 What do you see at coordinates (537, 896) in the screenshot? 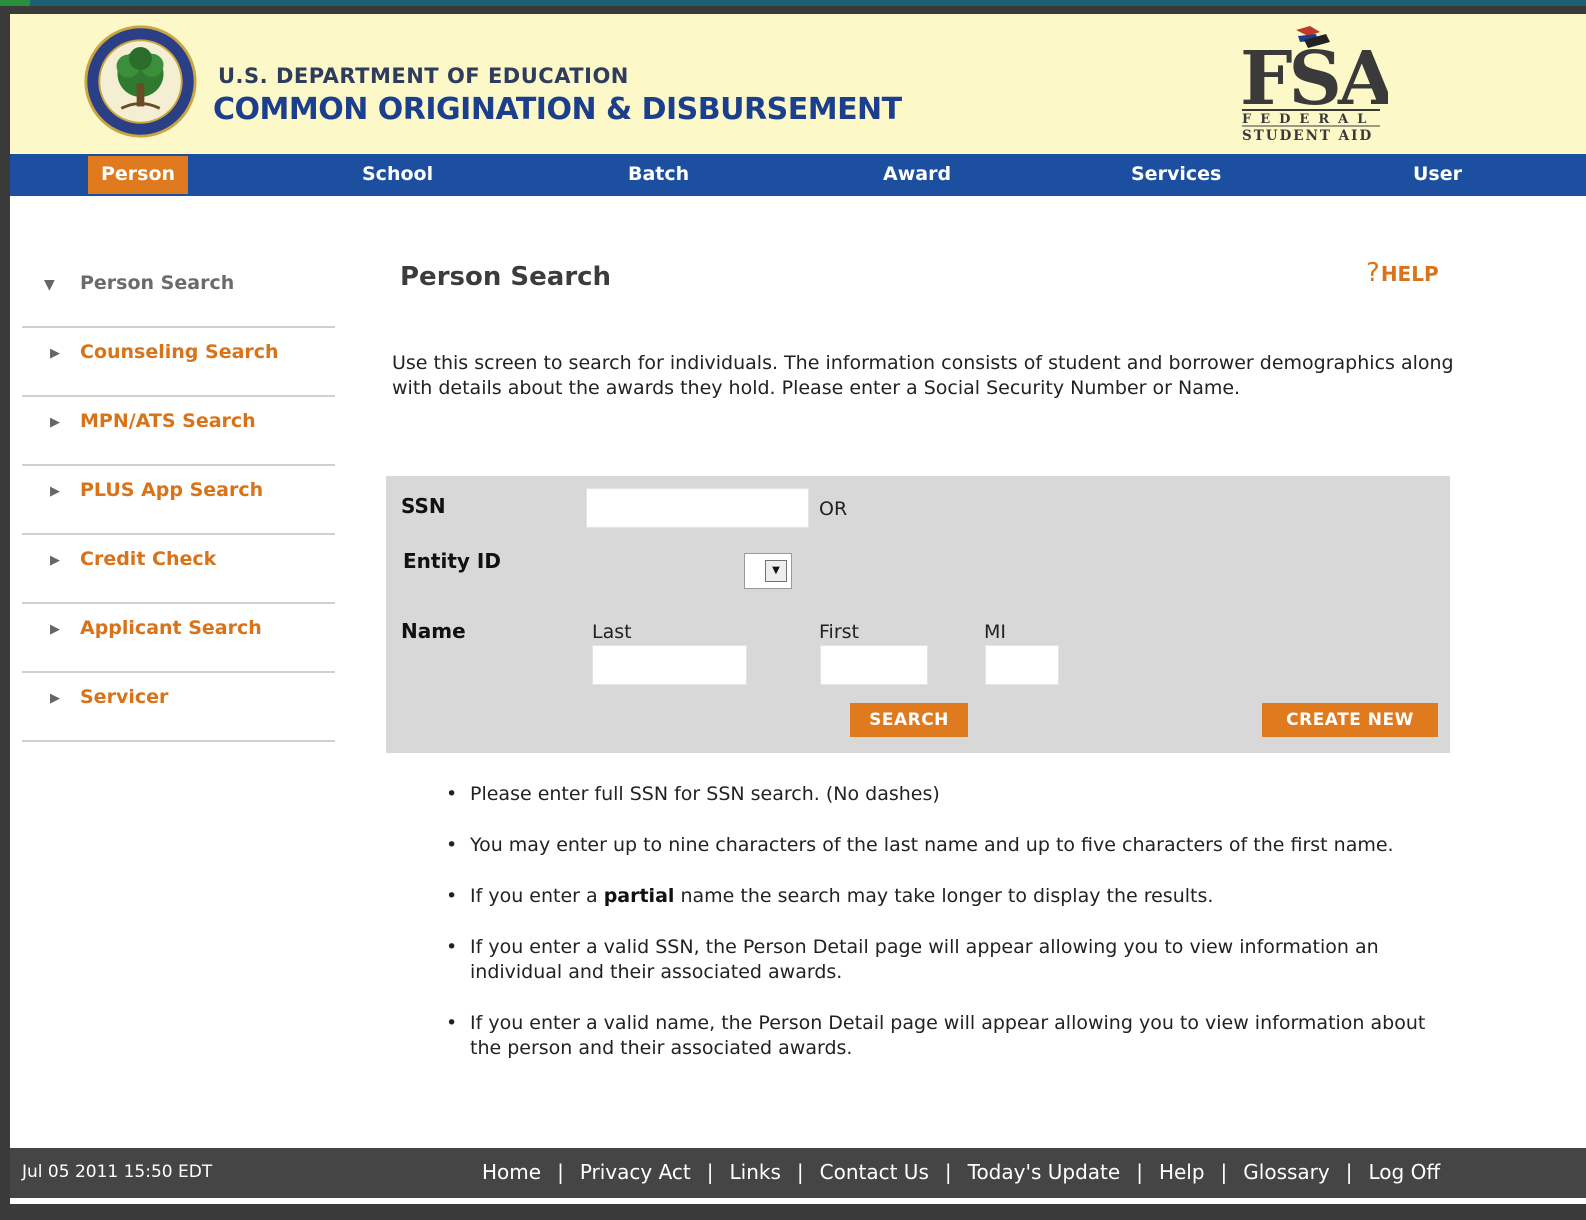
I see `tip-text: If you enter a` at bounding box center [537, 896].